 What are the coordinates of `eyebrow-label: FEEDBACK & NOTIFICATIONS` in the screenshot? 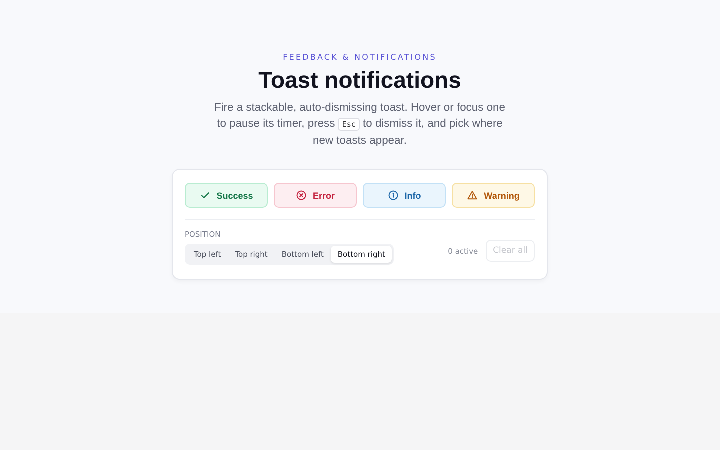 It's located at (360, 57).